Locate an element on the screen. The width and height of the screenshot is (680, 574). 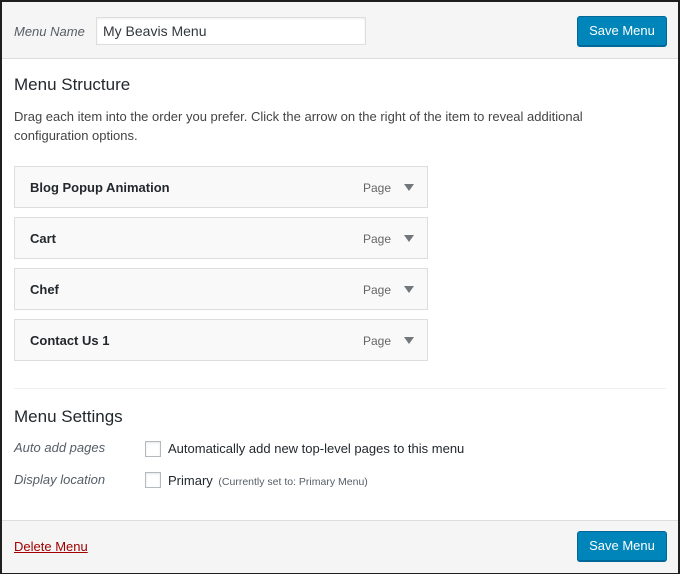
primary-location-text: Primary is located at coordinates (190, 480).